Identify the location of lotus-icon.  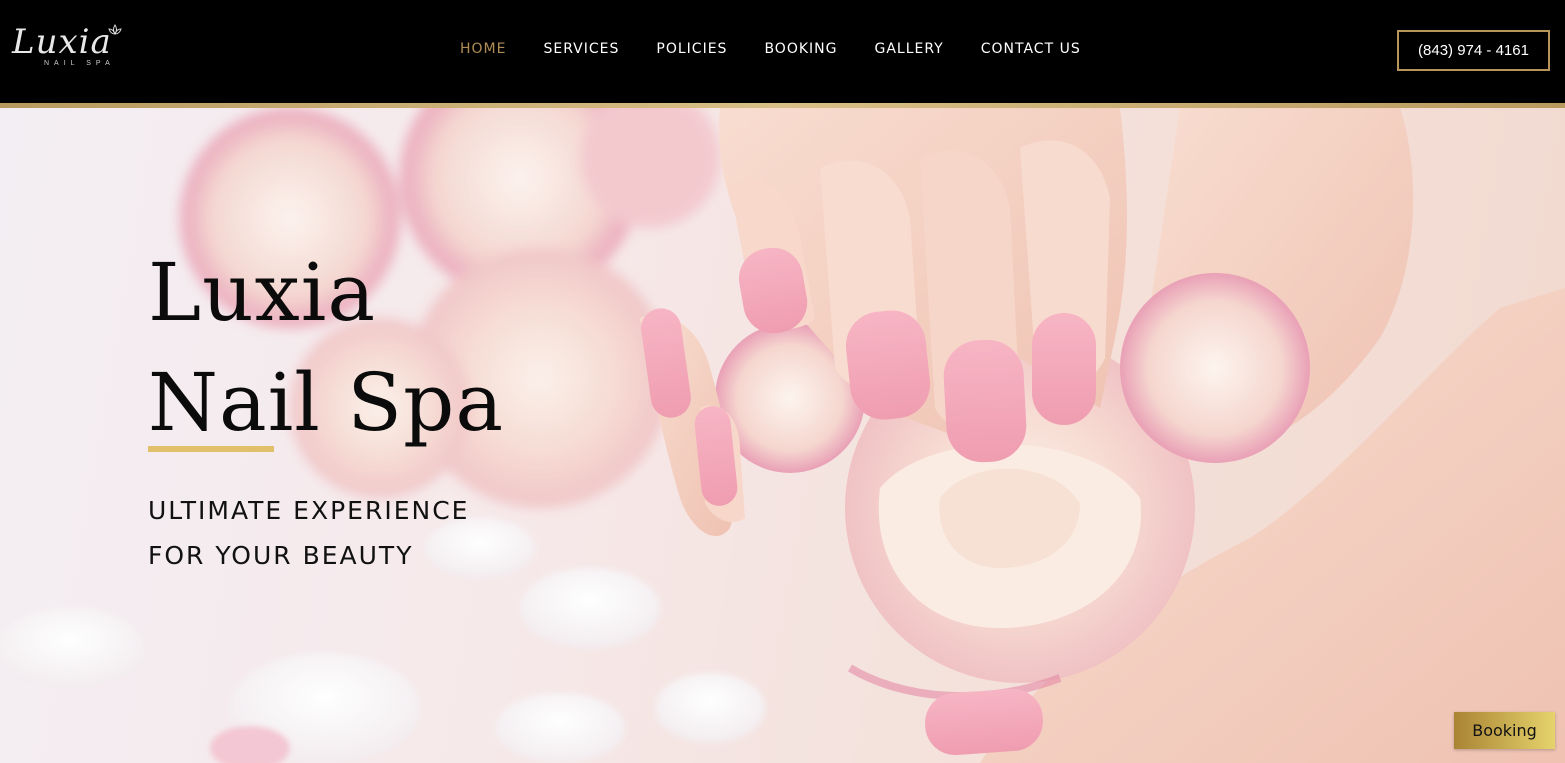
(115, 29).